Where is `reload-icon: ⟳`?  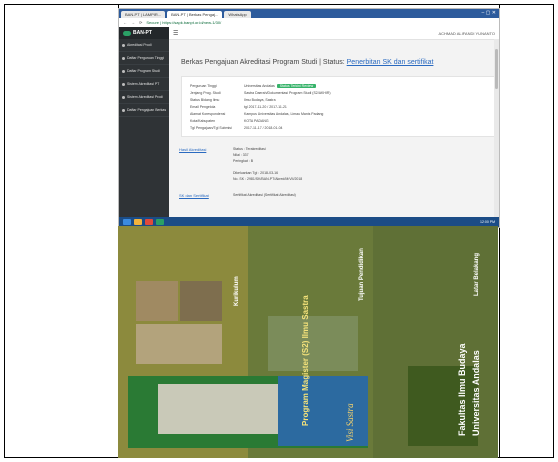 reload-icon: ⟳ is located at coordinates (140, 22).